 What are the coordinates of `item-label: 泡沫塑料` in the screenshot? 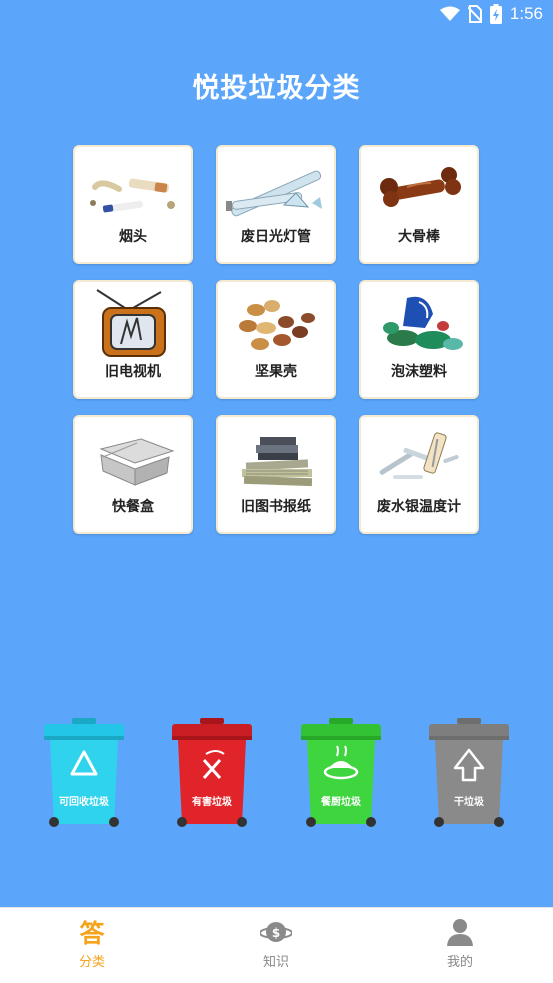 It's located at (419, 372).